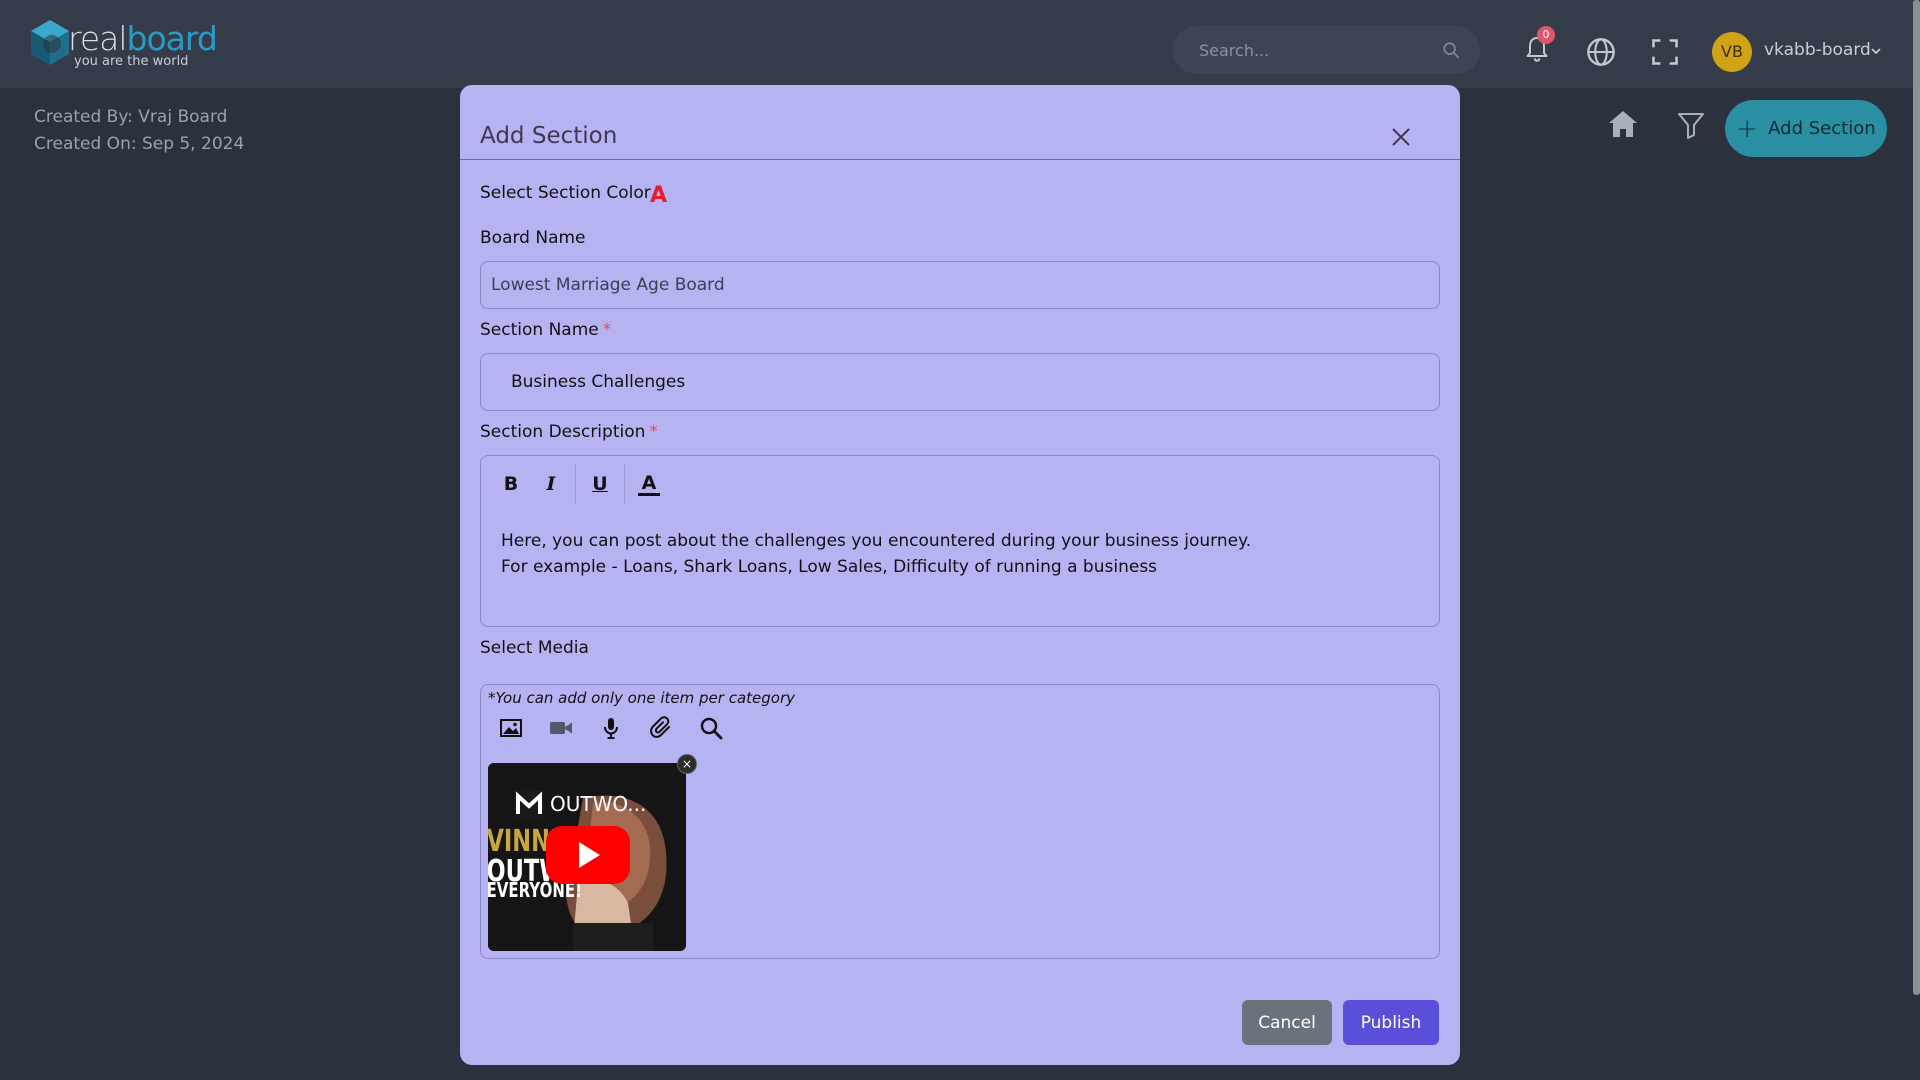 The image size is (1920, 1080). What do you see at coordinates (600, 484) in the screenshot?
I see `underline-button: U` at bounding box center [600, 484].